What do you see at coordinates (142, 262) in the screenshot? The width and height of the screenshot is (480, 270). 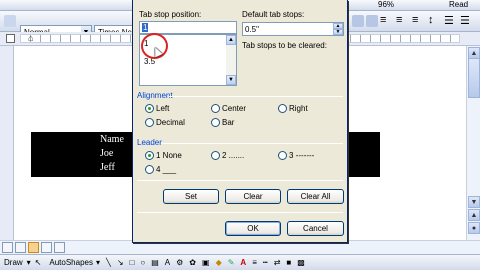 I see `oval-tool-icon: ○` at bounding box center [142, 262].